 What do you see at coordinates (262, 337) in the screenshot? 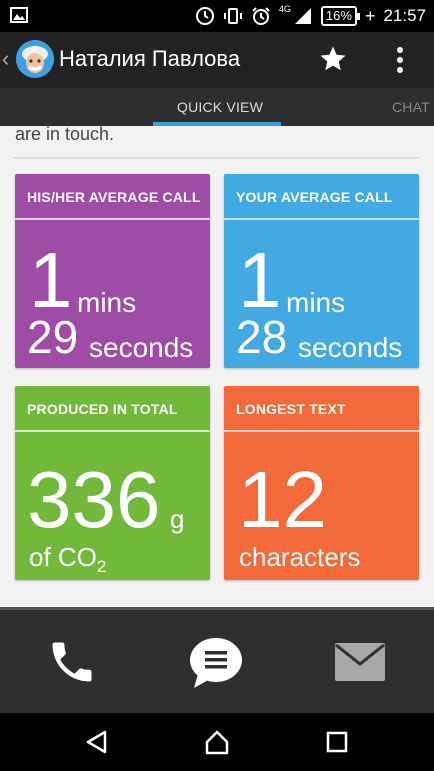
I see `seconds-value: 28` at bounding box center [262, 337].